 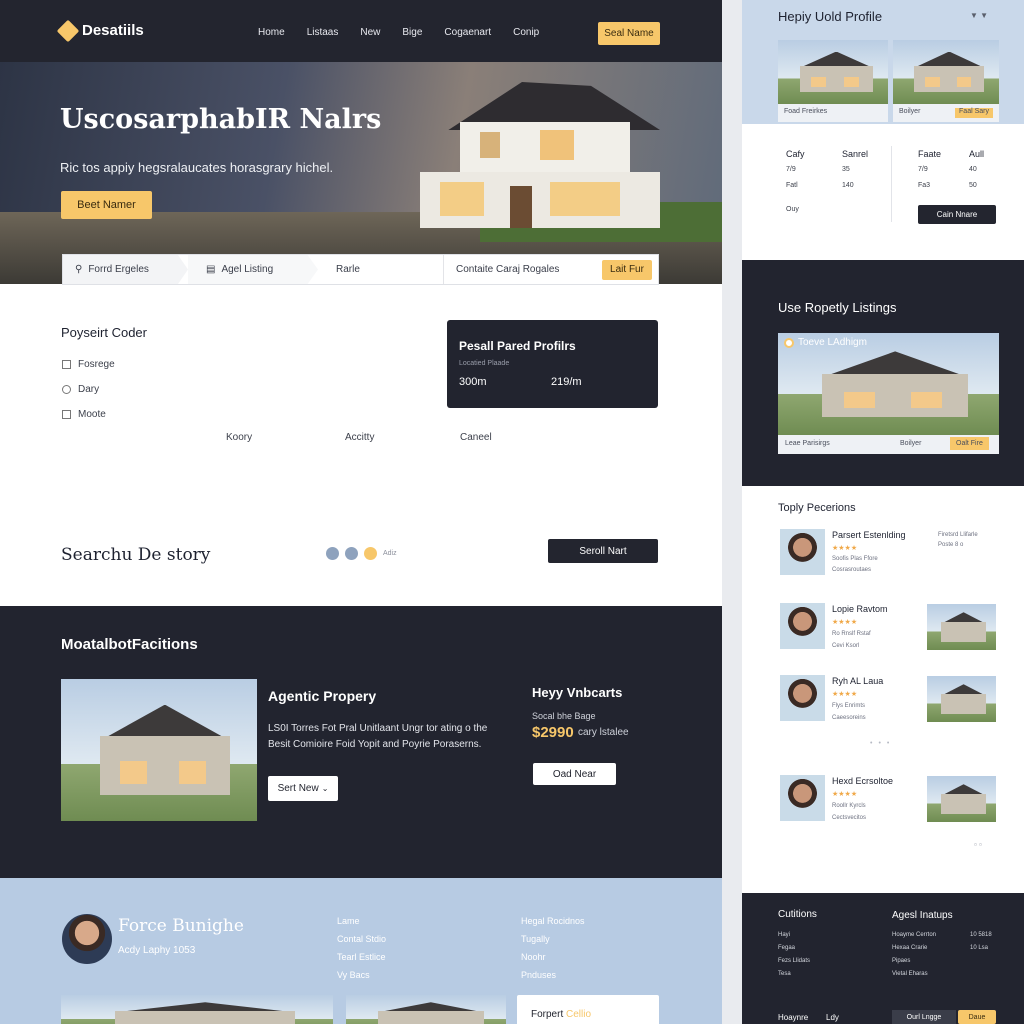 What do you see at coordinates (855, 170) in the screenshot?
I see `rp-stat-col: Sanrel 35 140` at bounding box center [855, 170].